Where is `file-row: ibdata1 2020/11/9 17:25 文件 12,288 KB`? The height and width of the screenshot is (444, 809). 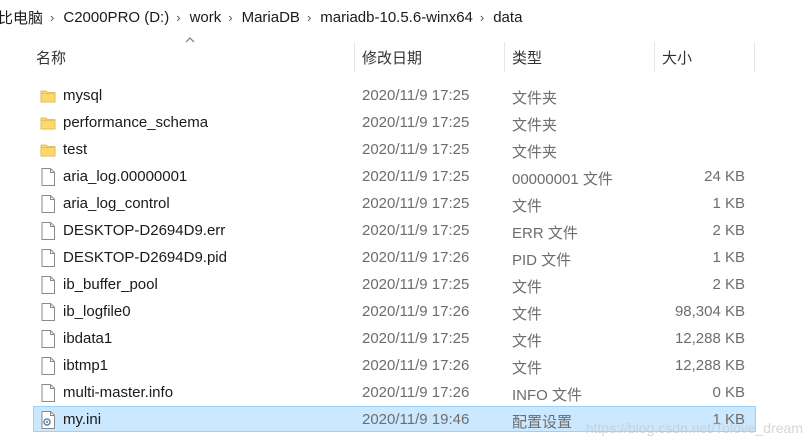 file-row: ibdata1 2020/11/9 17:25 文件 12,288 KB is located at coordinates (394, 338).